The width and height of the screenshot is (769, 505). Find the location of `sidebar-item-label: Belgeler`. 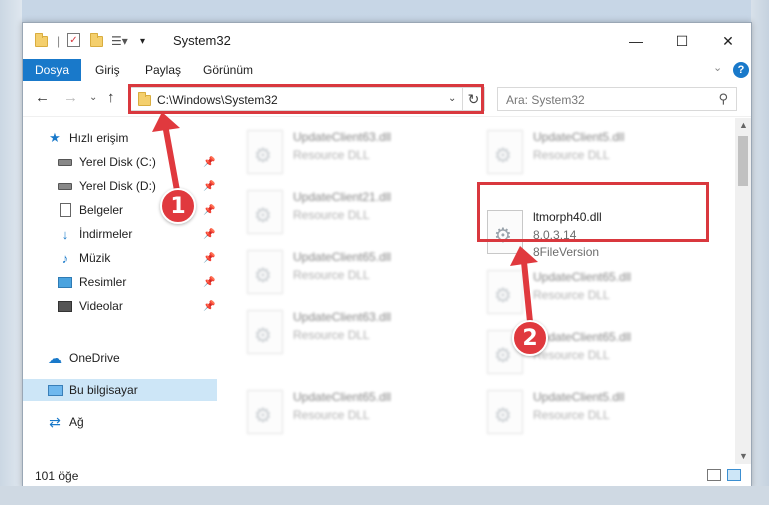

sidebar-item-label: Belgeler is located at coordinates (101, 210).